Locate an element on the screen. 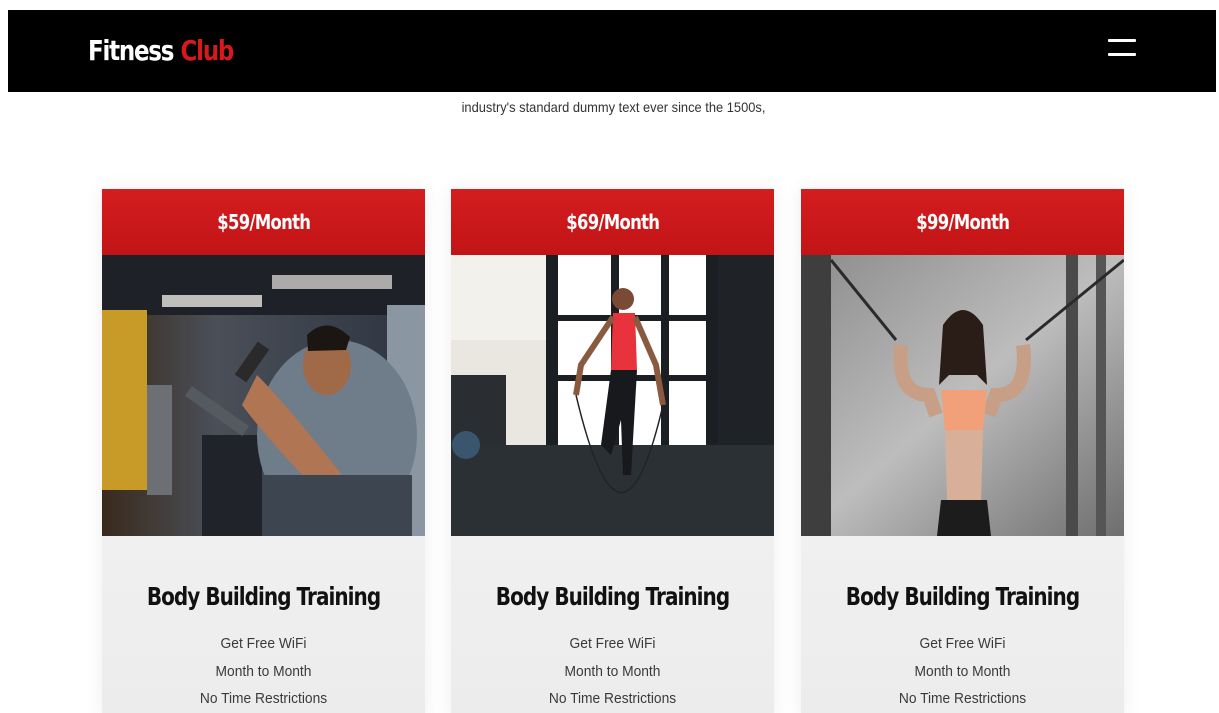 The image size is (1219, 713). woman-jump-rope-photo is located at coordinates (612, 395).